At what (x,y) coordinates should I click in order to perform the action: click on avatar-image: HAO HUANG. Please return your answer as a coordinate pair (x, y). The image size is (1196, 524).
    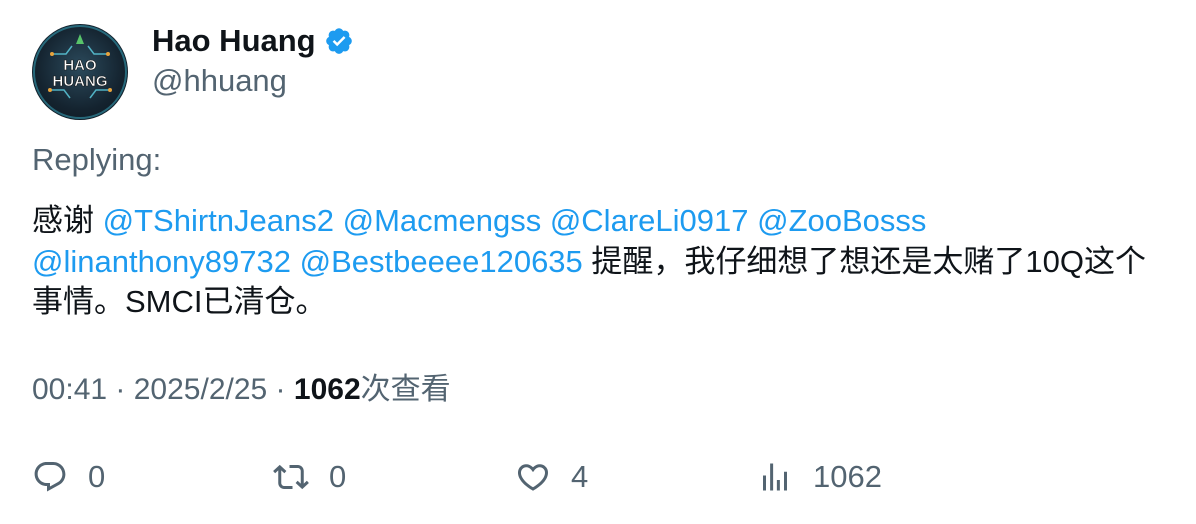
    Looking at the image, I should click on (80, 72).